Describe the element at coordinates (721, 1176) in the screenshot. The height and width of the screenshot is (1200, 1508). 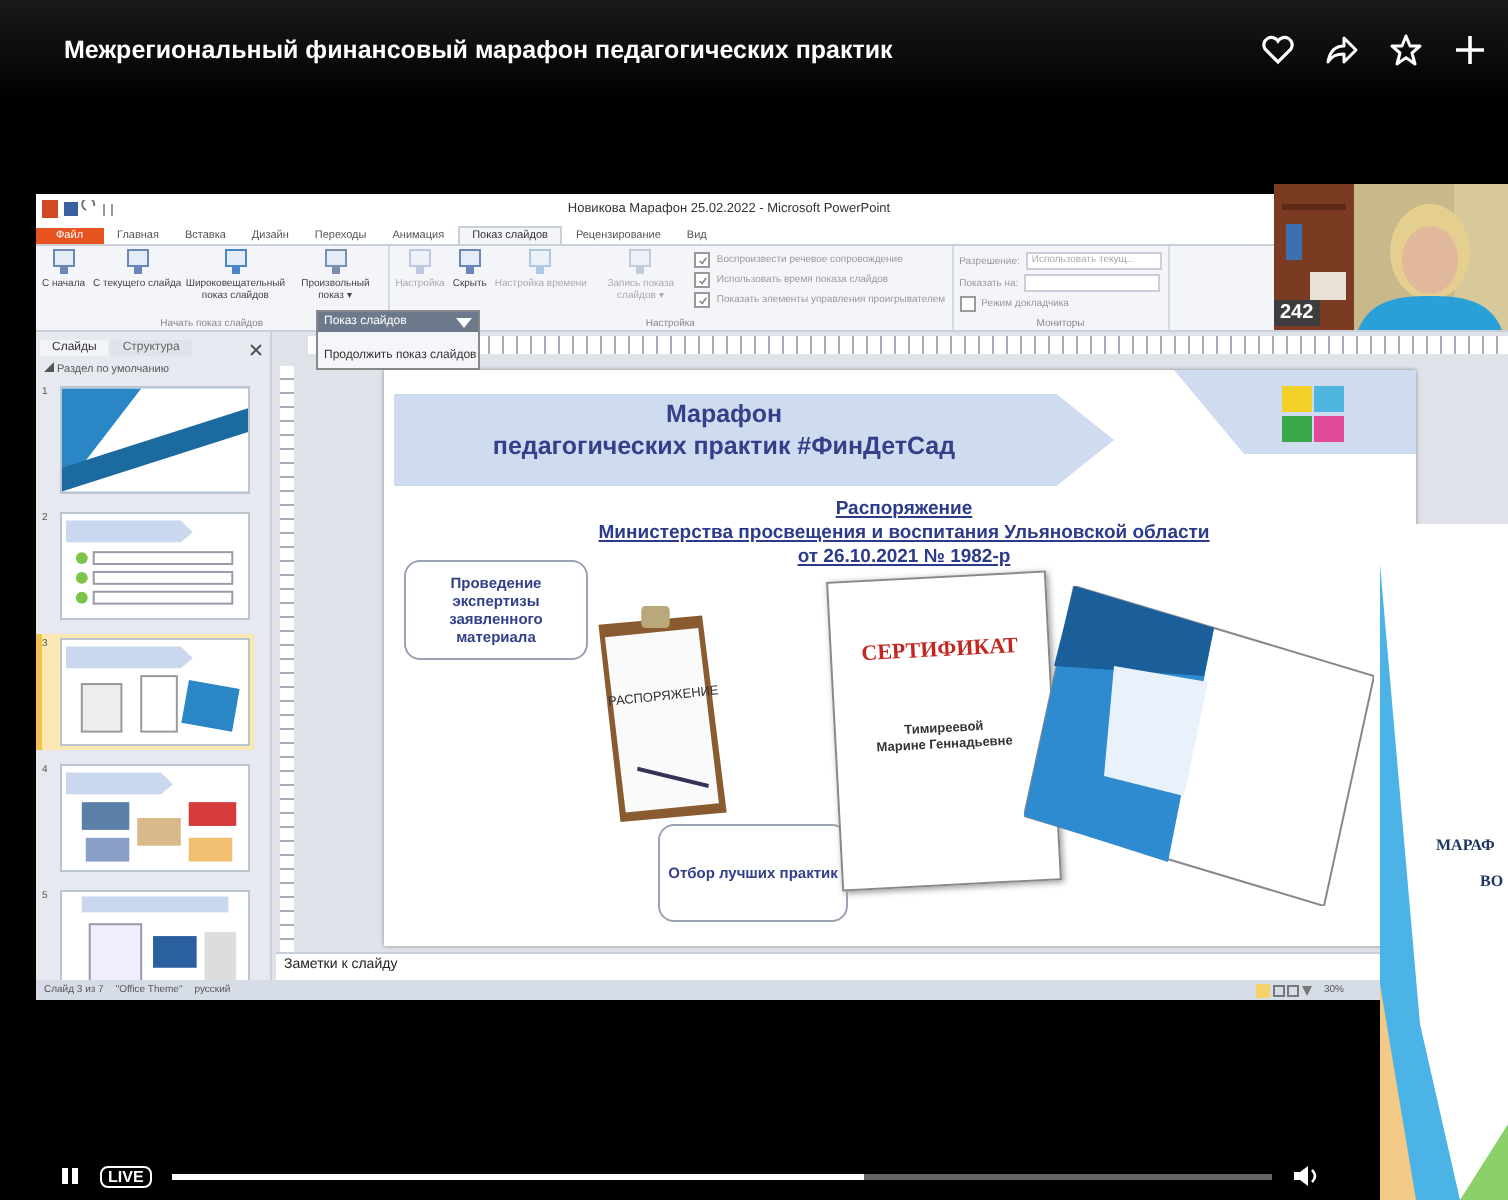
I see `progress-bar` at that location.